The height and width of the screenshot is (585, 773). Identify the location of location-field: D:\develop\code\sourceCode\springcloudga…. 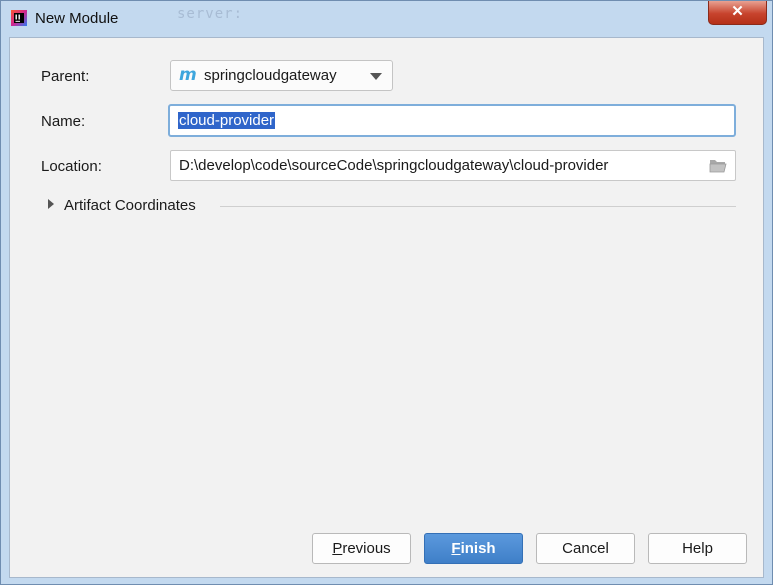
(453, 165).